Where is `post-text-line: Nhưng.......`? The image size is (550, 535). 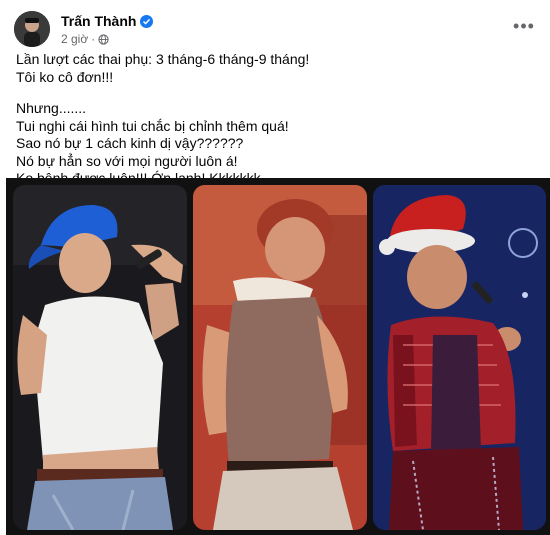
post-text-line: Nhưng....... is located at coordinates (51, 108).